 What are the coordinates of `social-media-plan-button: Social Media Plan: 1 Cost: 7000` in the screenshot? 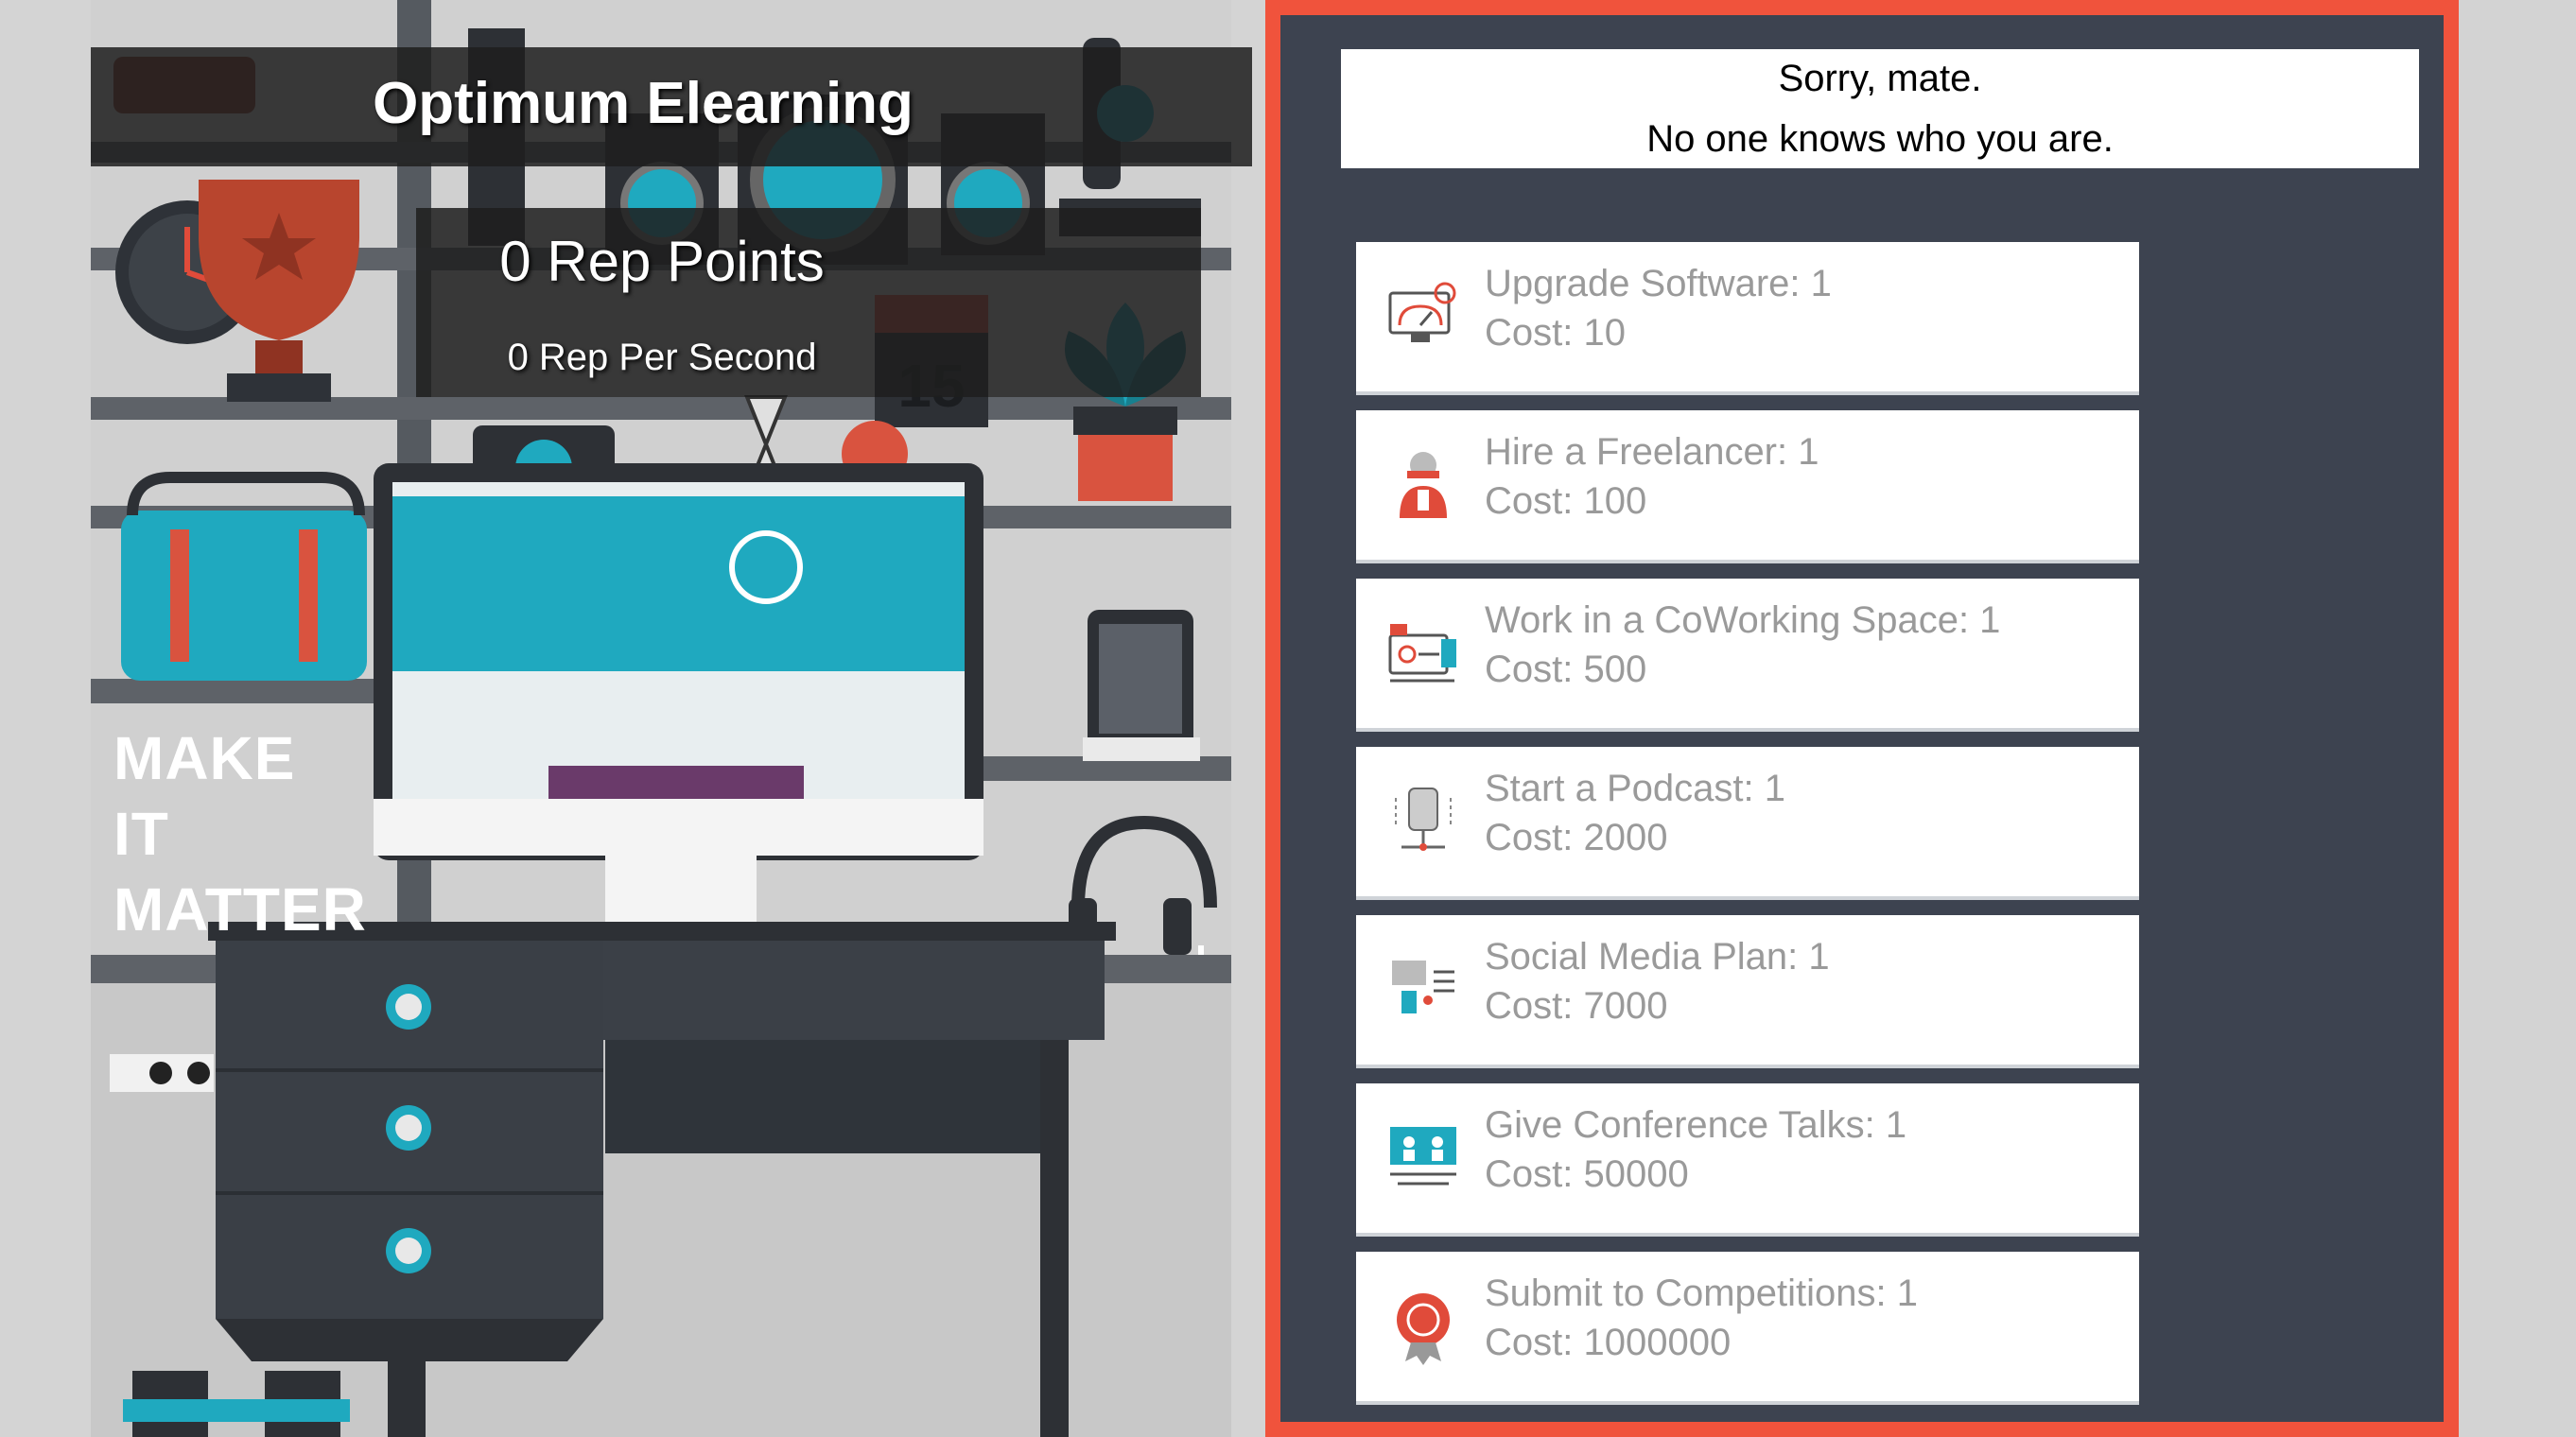 It's located at (1747, 991).